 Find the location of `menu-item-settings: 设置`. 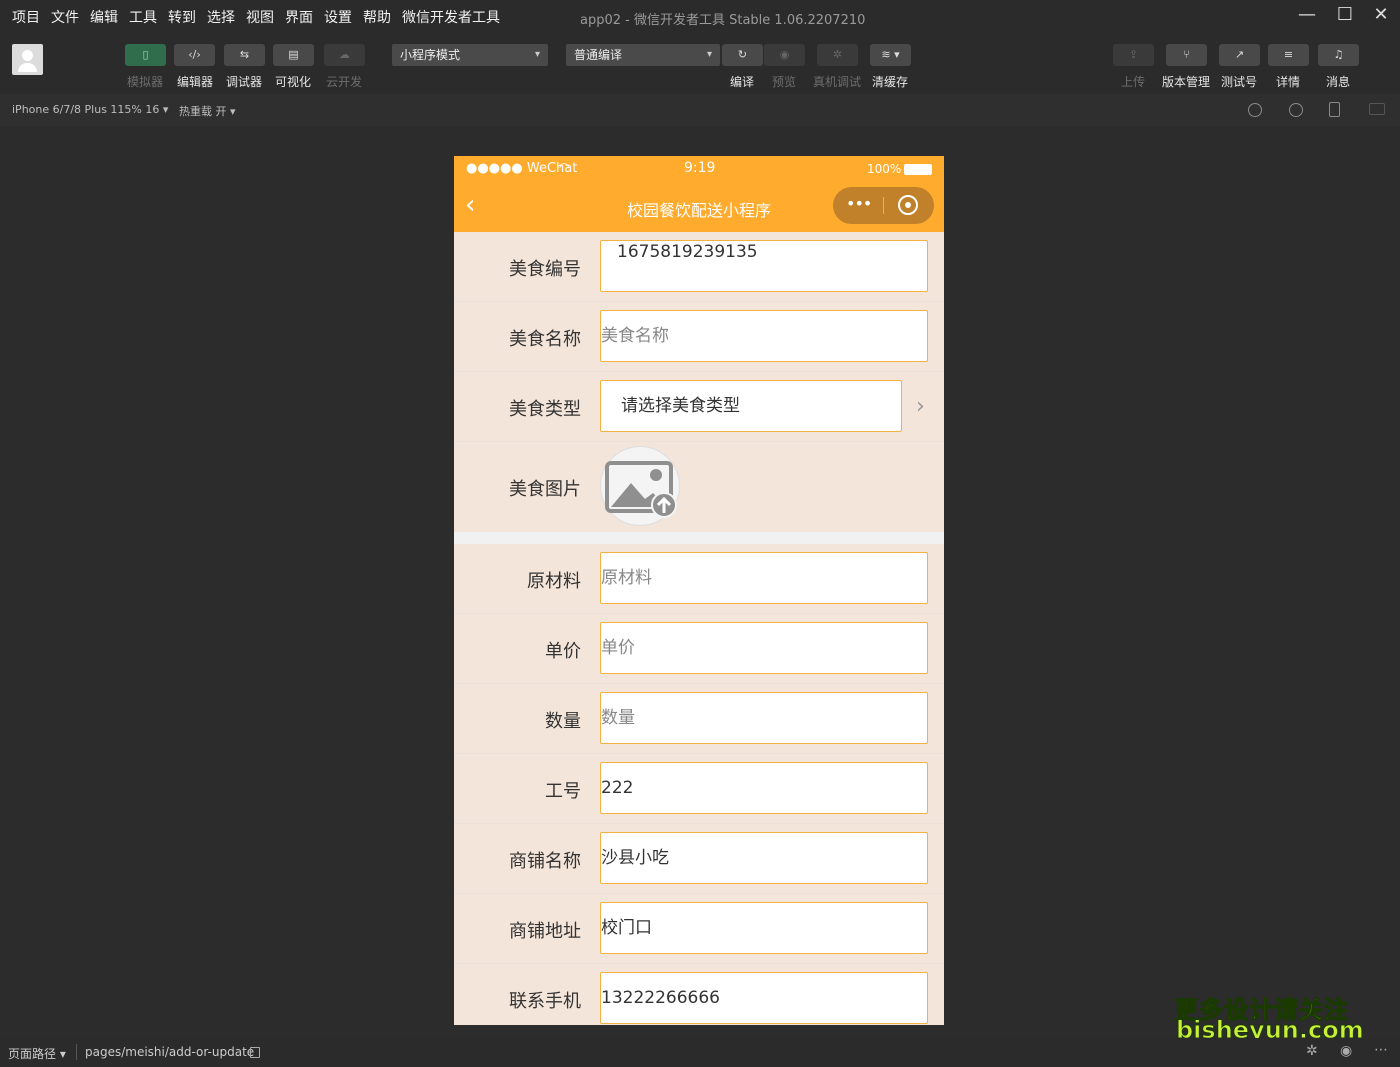

menu-item-settings: 设置 is located at coordinates (338, 17).